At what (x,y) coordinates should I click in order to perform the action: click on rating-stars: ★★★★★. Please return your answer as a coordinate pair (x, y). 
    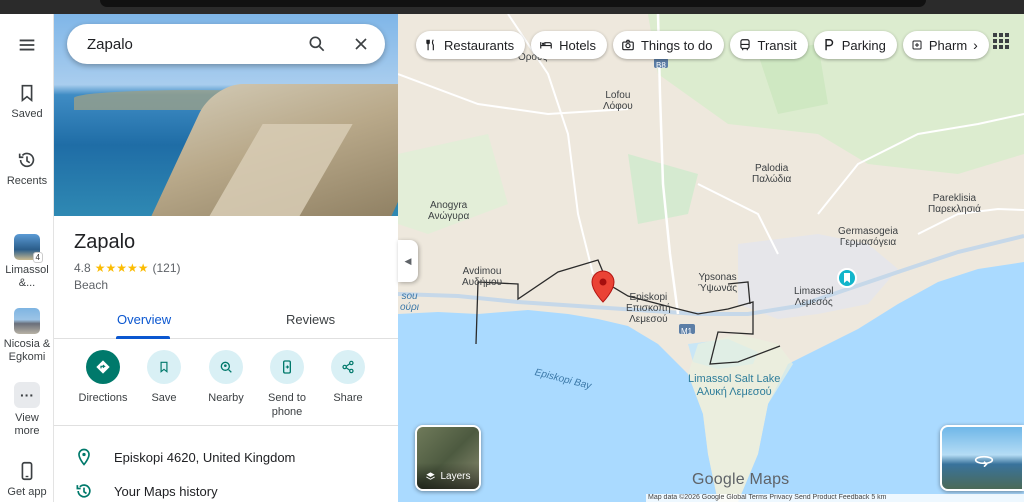
    Looking at the image, I should click on (121, 268).